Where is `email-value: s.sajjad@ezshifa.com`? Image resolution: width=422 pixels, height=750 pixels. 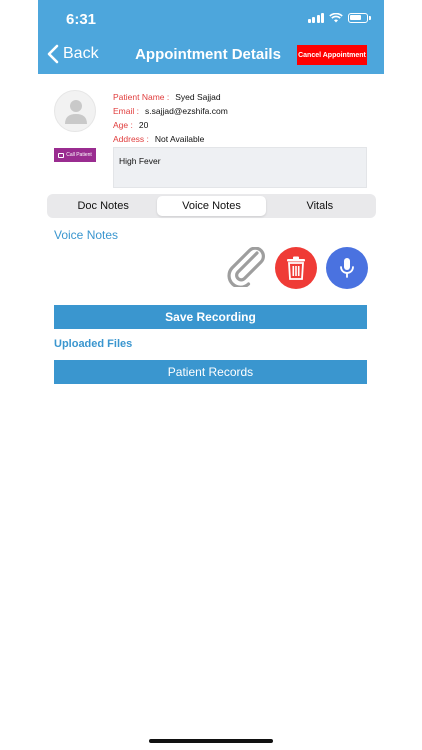
email-value: s.sajjad@ezshifa.com is located at coordinates (186, 111).